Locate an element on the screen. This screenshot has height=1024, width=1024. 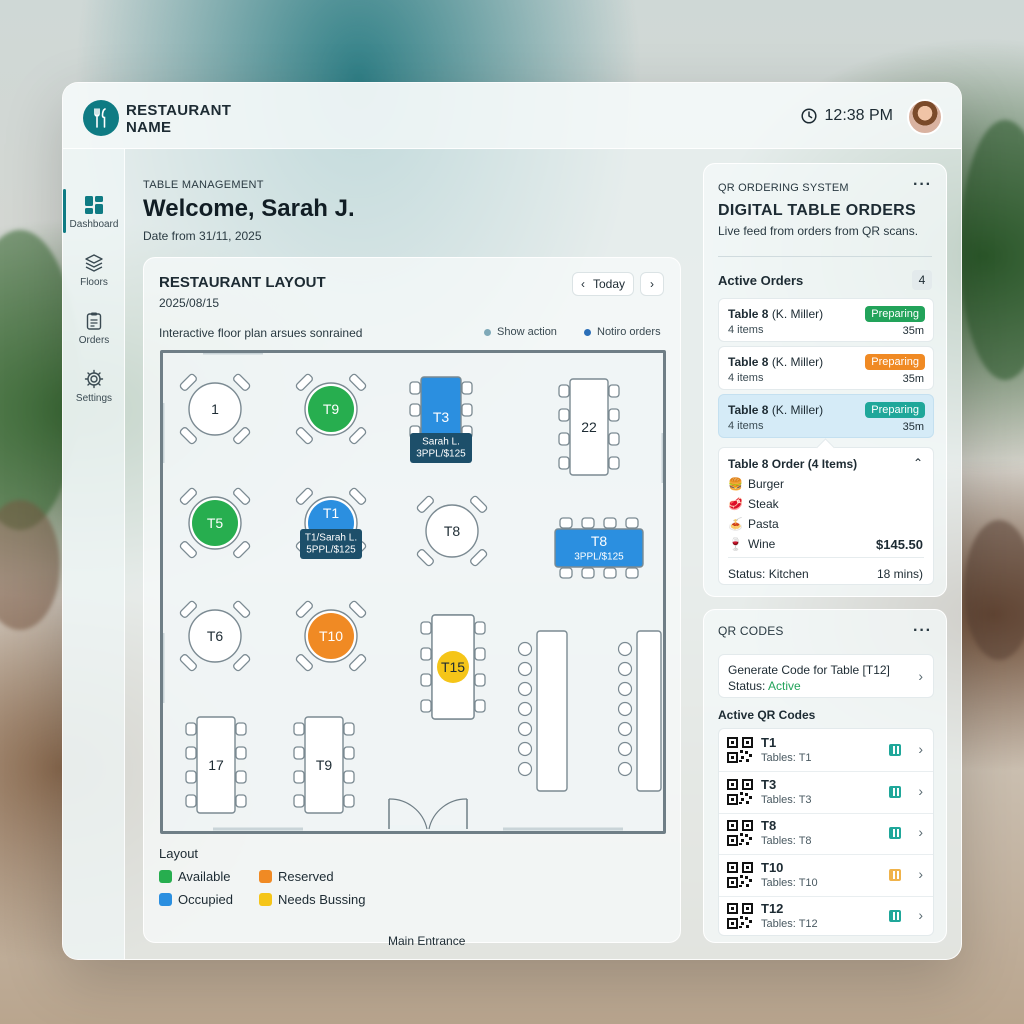
toggle-dot-icon is located at coordinates (487, 332).